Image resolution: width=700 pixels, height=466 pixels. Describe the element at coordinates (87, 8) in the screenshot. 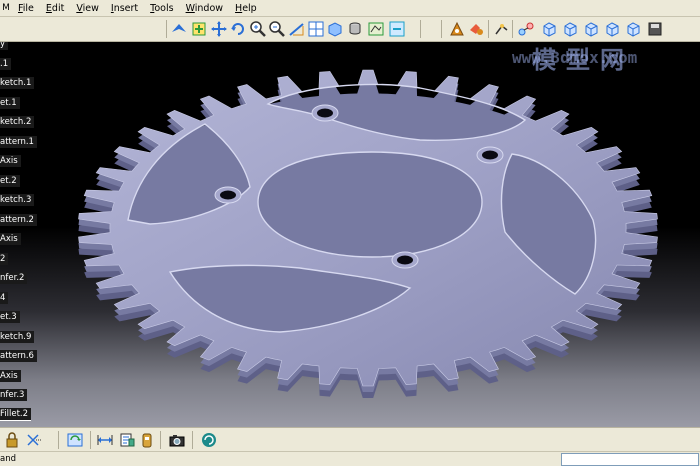

I see `menu-view: View` at that location.